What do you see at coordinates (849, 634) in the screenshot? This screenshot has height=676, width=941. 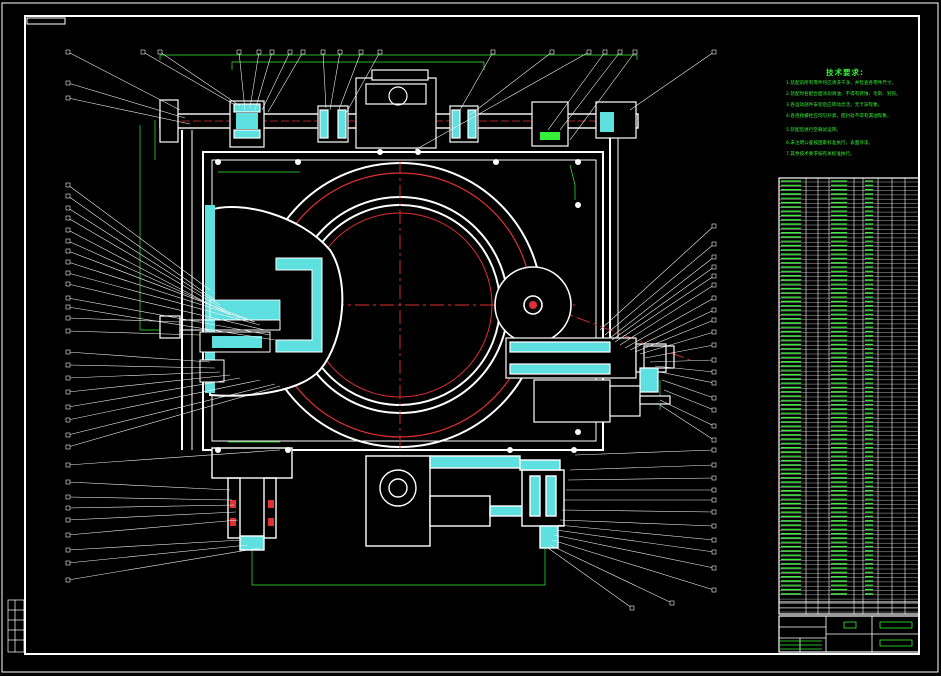 I see `title-block` at bounding box center [849, 634].